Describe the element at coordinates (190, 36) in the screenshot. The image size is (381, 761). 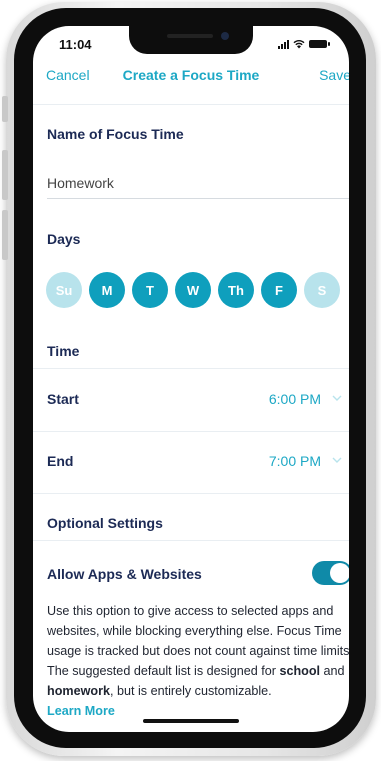
I see `speaker-grille` at that location.